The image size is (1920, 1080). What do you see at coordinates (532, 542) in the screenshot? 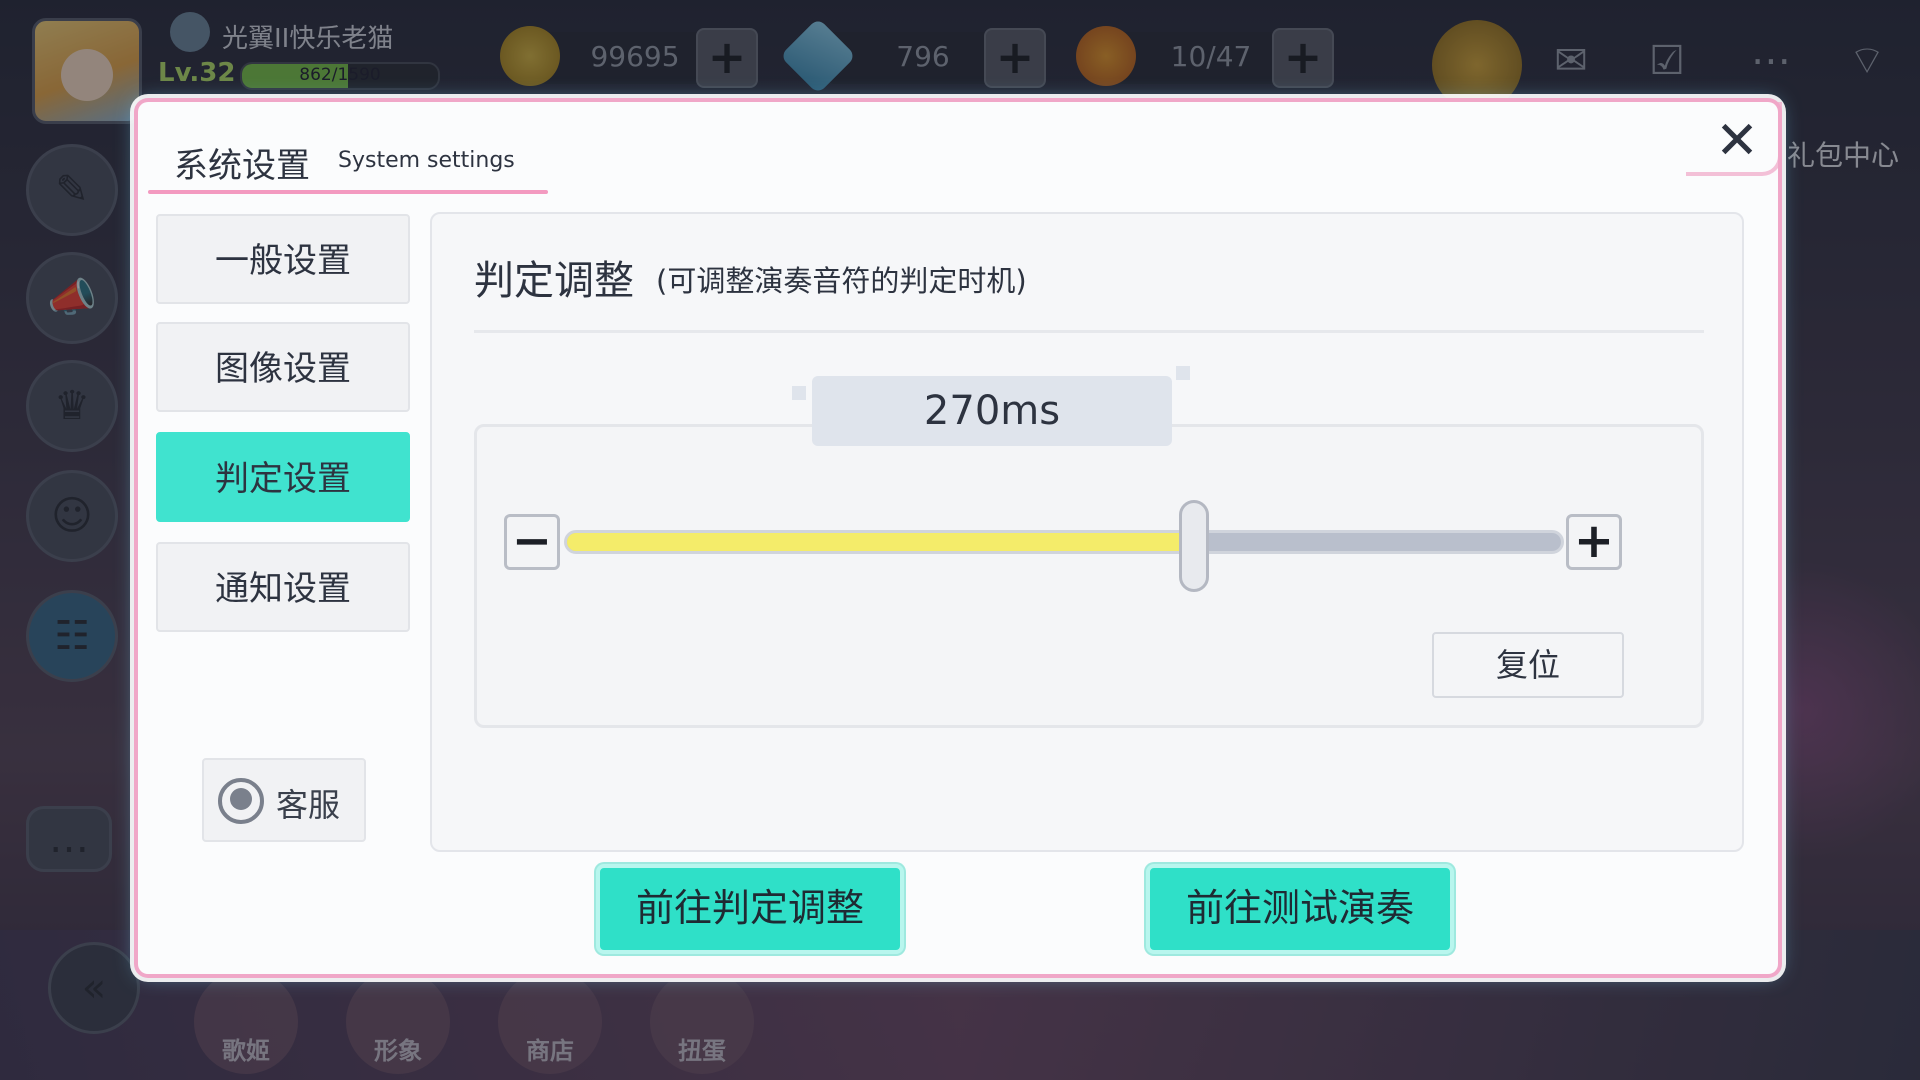
I see `decrease-button: −` at bounding box center [532, 542].